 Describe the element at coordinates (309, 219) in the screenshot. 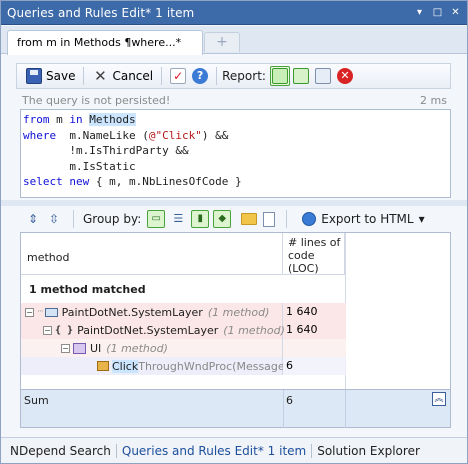

I see `globe-icon` at that location.